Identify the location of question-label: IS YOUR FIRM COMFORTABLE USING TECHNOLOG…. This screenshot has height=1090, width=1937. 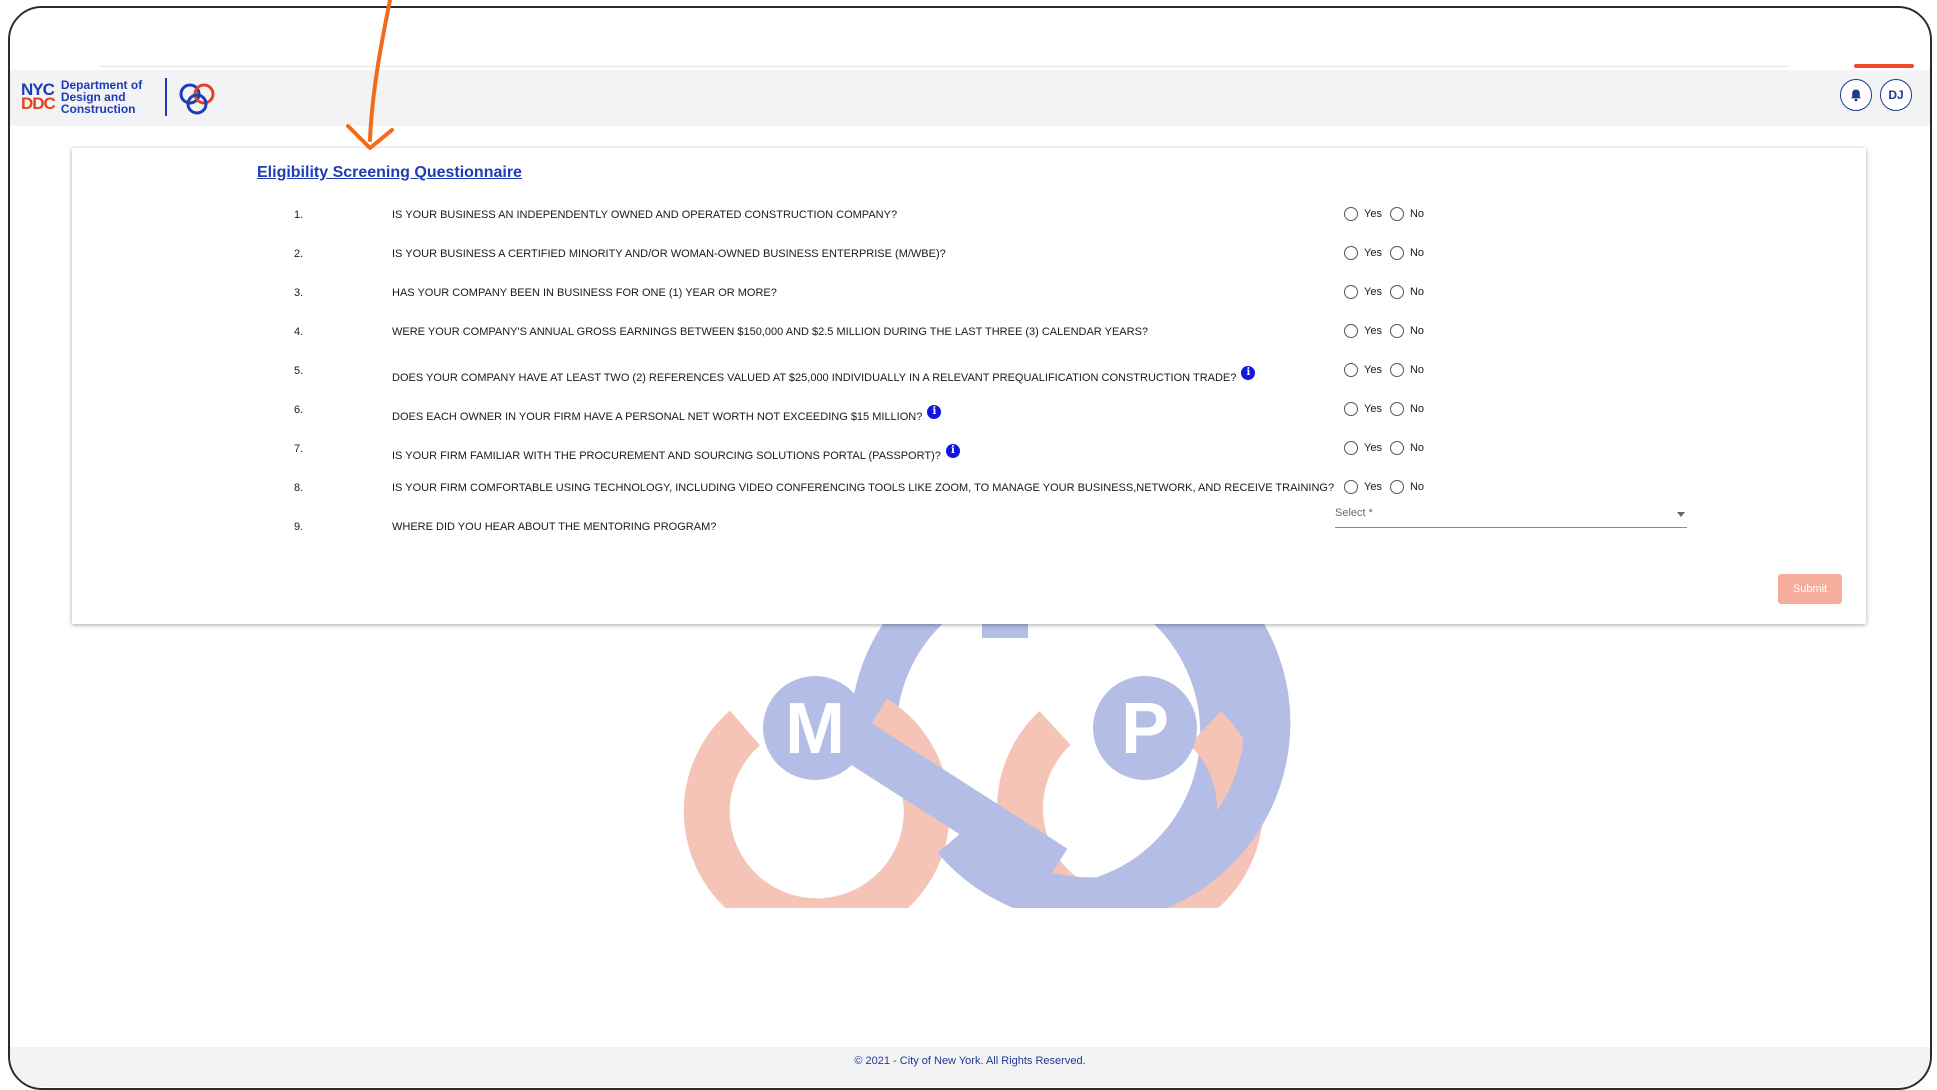
(863, 488).